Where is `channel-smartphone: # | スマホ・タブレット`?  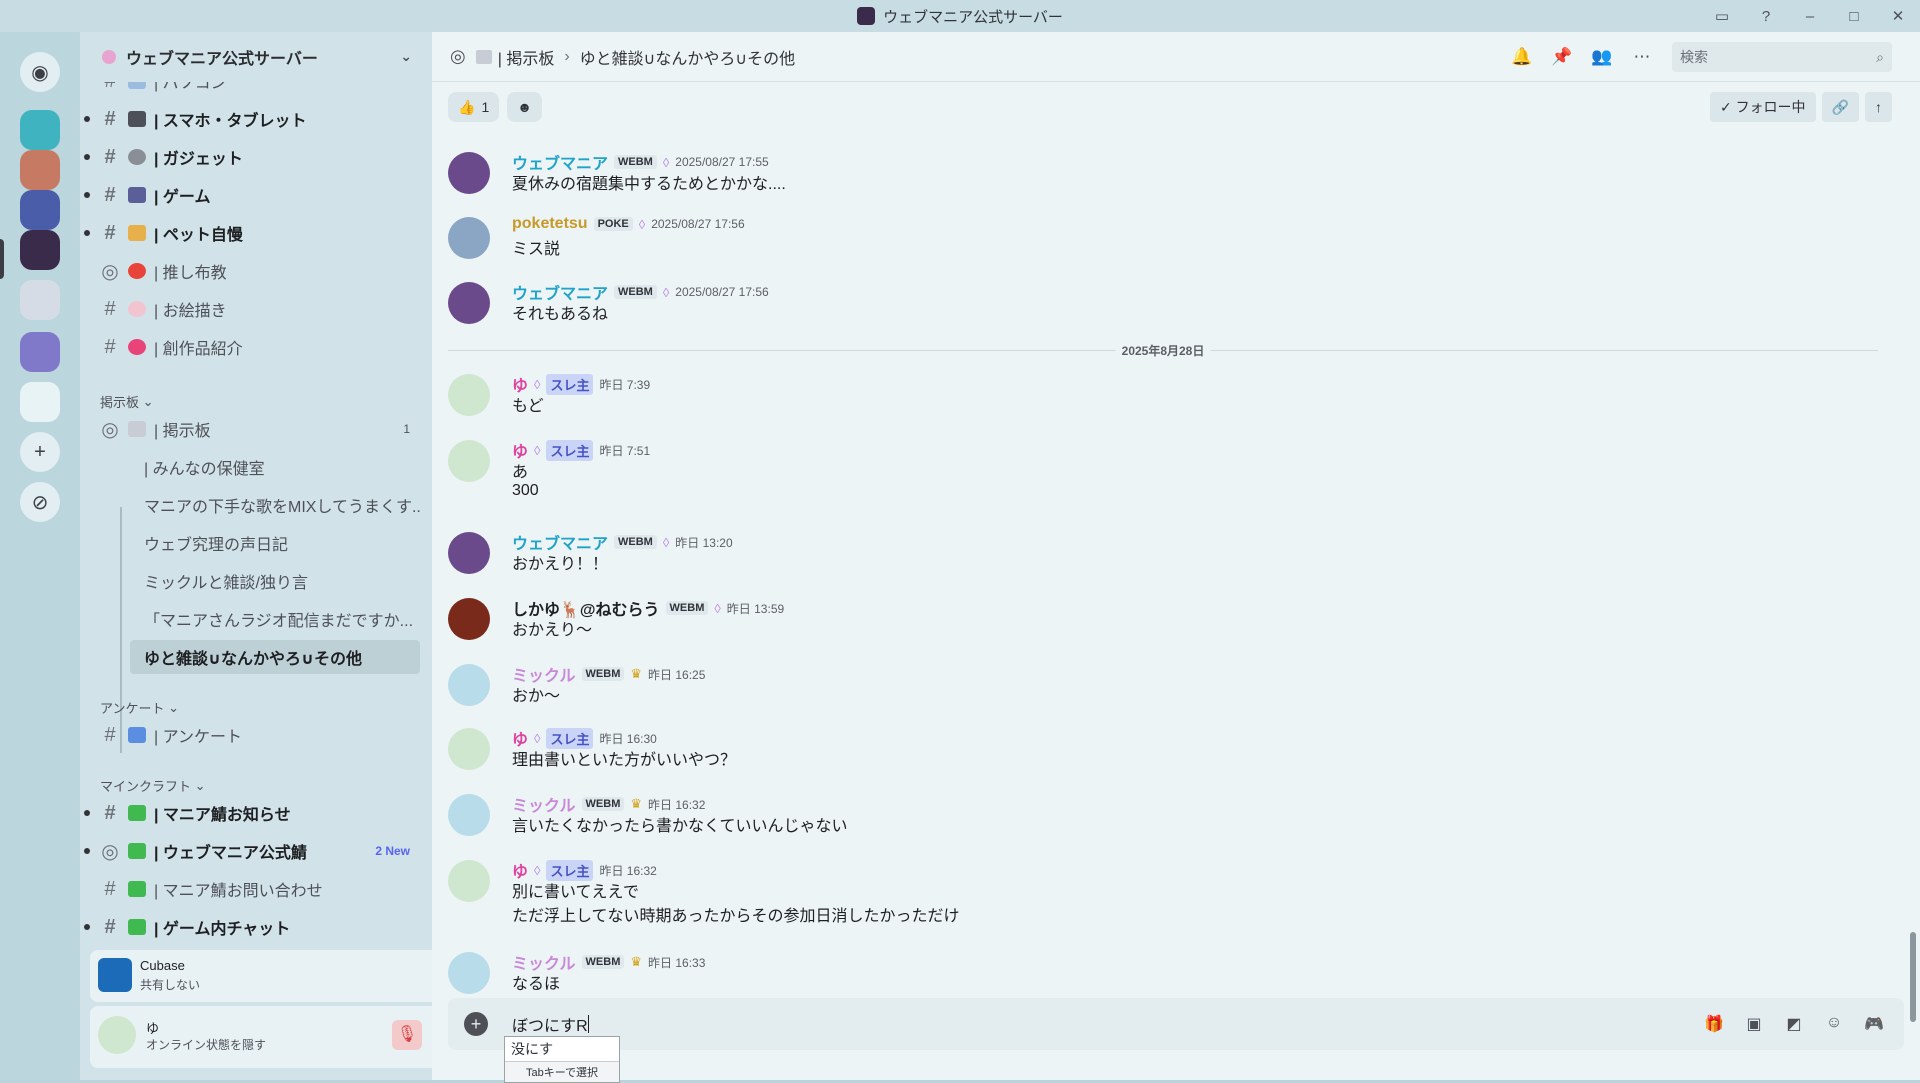
channel-smartphone: # | スマホ・タブレット is located at coordinates (252, 119).